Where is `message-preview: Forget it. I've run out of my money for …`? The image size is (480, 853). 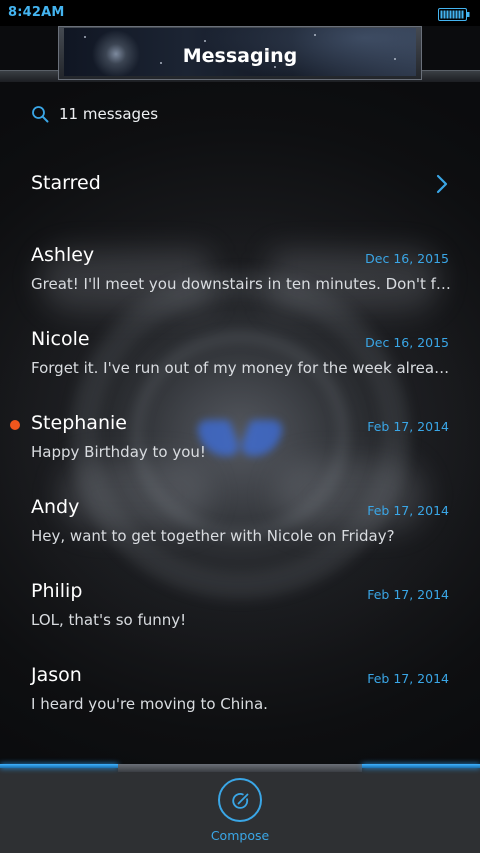
message-preview: Forget it. I've run out of my money for … is located at coordinates (241, 368).